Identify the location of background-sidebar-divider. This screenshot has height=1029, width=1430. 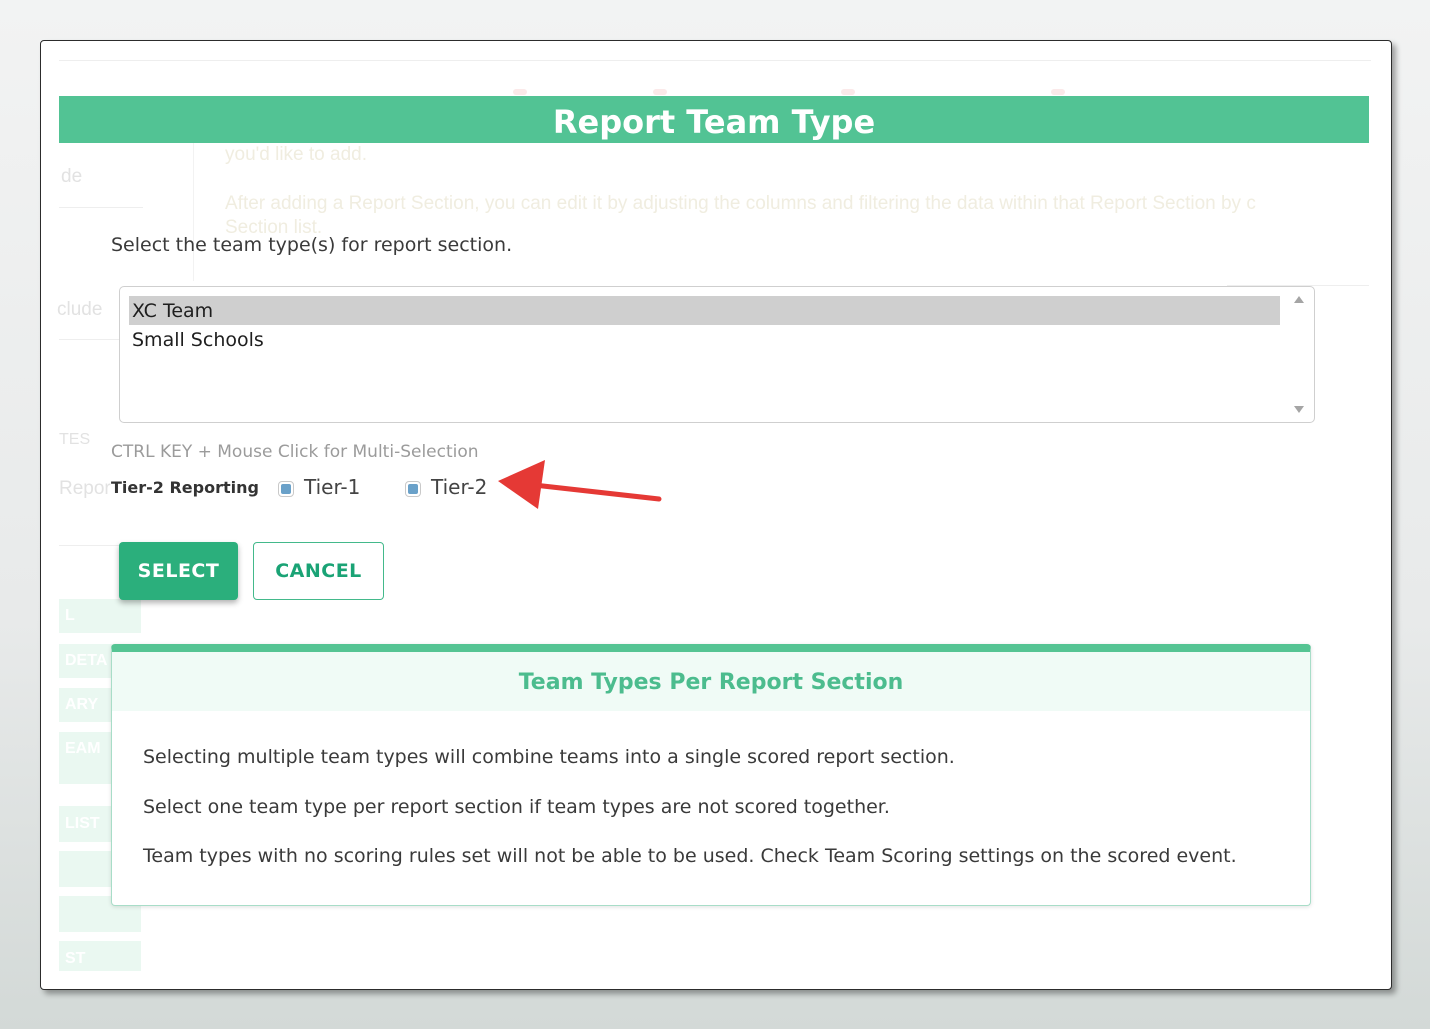
(193, 211).